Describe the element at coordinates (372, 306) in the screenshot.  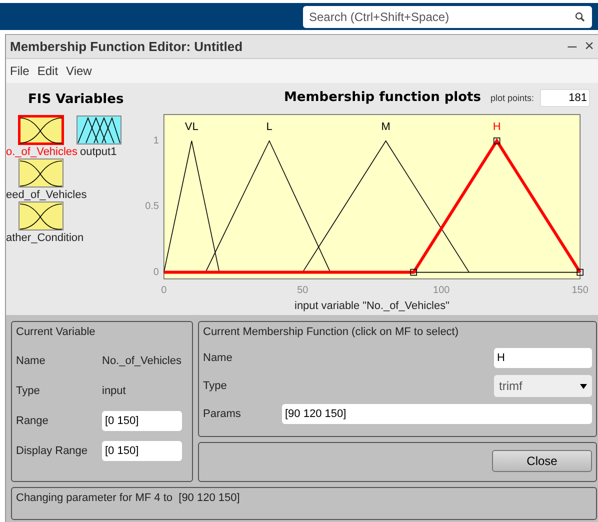
I see `x-axis-label: input variable "No._of_Vehicles"` at that location.